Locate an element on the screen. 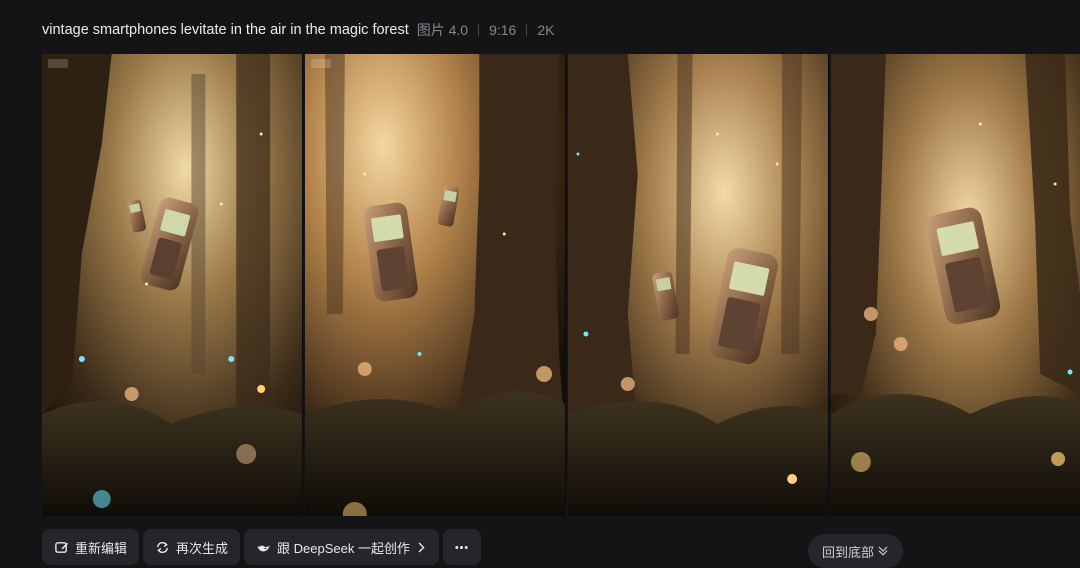 This screenshot has height=568, width=1080. deepseek-create-button: 跟 DeepSeek 一起创作 is located at coordinates (341, 547).